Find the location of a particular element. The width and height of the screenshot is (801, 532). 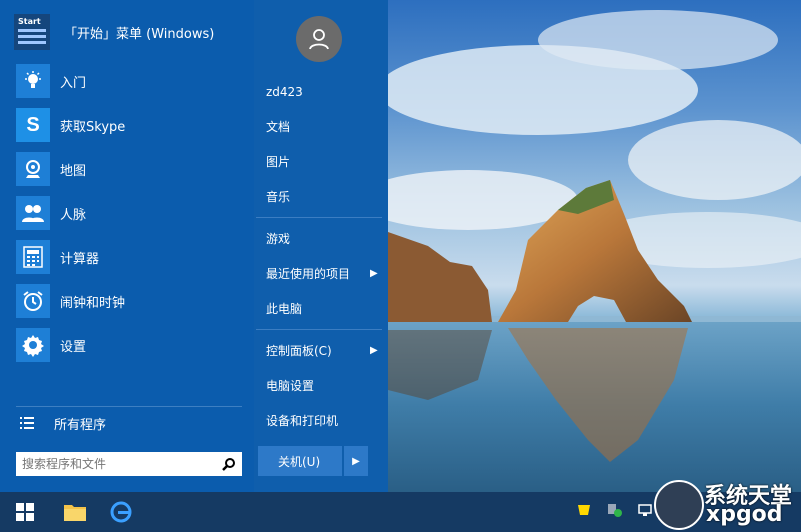

music-label: 音乐 is located at coordinates (278, 196).